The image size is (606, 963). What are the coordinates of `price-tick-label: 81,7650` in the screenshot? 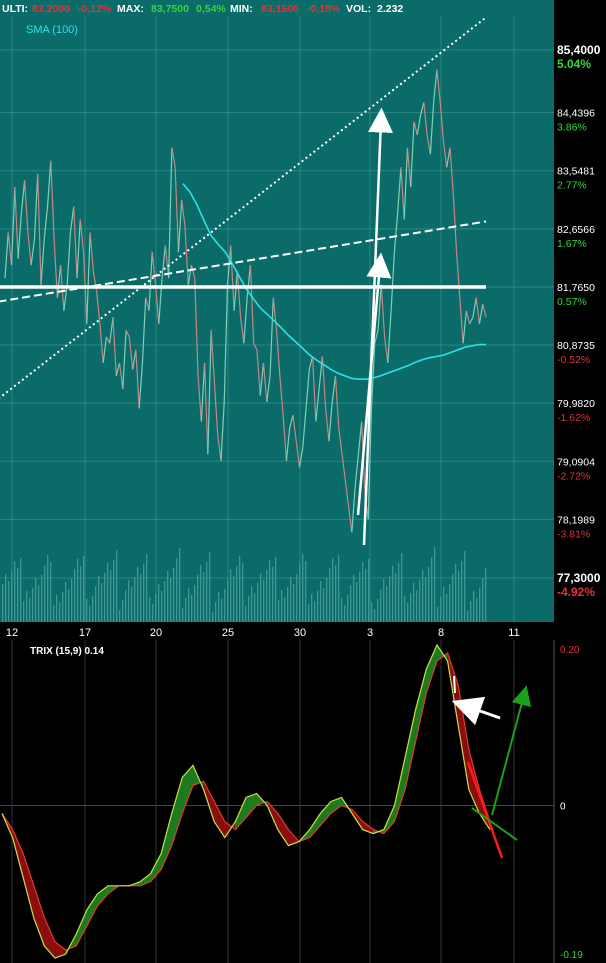 It's located at (576, 288).